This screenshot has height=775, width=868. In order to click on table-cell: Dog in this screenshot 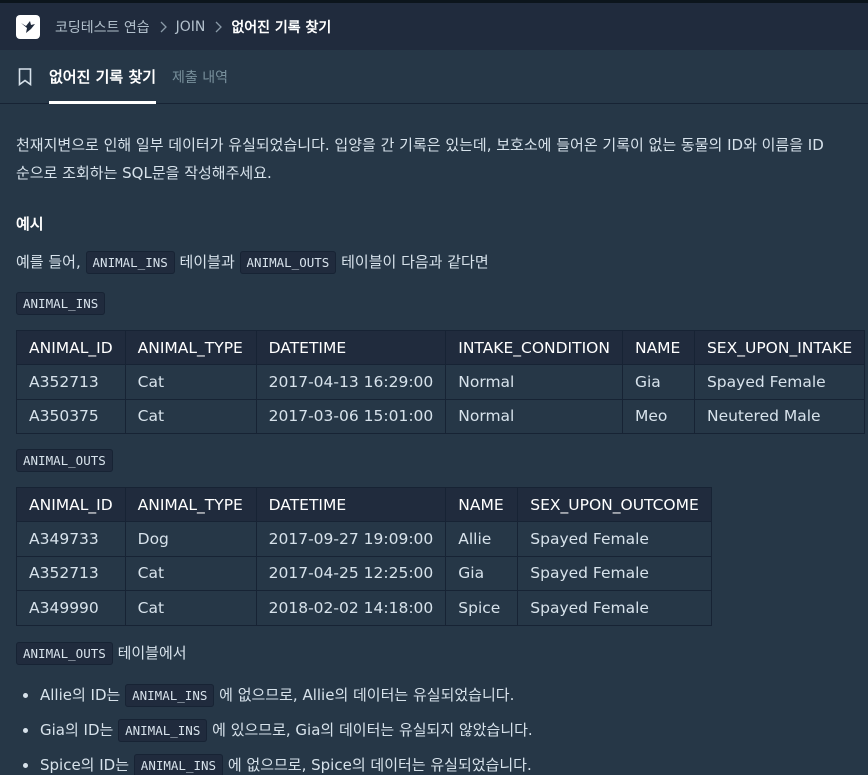, I will do `click(190, 539)`.